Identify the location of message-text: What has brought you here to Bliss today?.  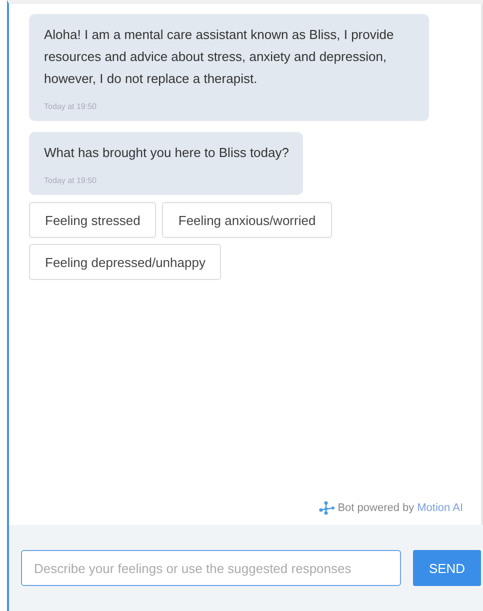
(166, 153).